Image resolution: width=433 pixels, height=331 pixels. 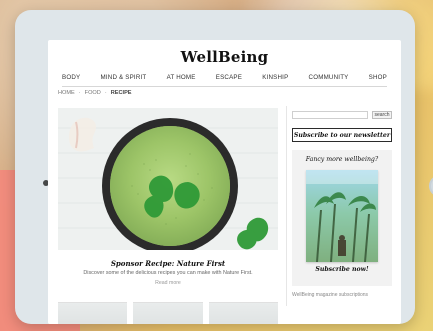 I want to click on breadcrumb-home: HOME, so click(x=66, y=93).